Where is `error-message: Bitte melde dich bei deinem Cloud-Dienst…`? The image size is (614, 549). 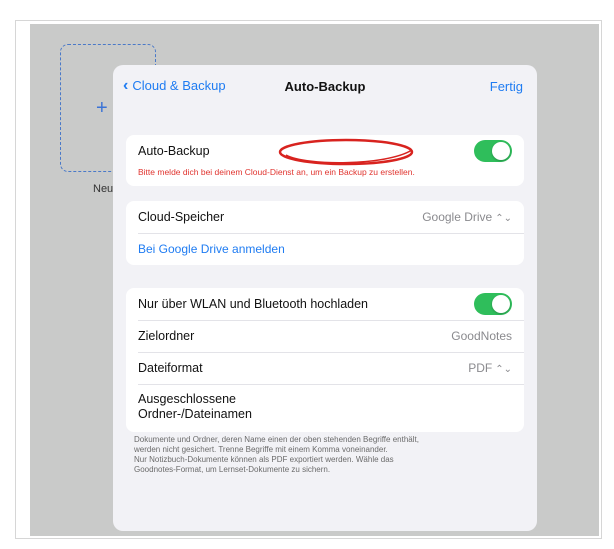 error-message: Bitte melde dich bei deinem Cloud-Dienst… is located at coordinates (276, 172).